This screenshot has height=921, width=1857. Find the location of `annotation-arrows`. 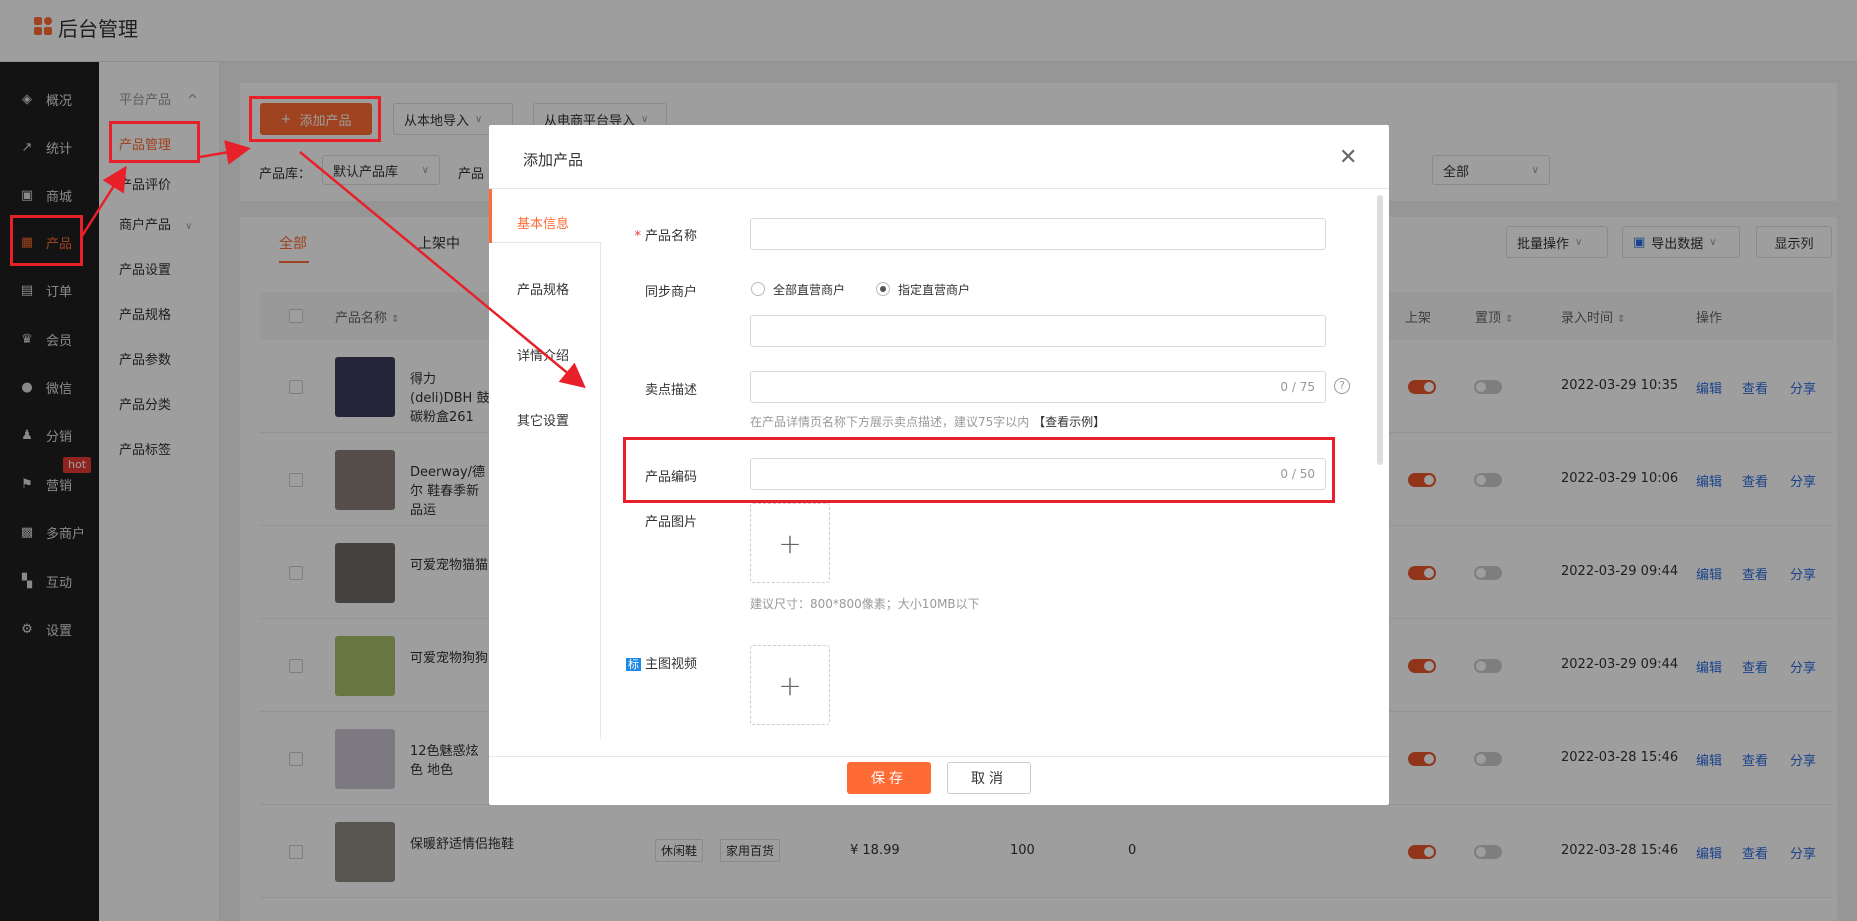

annotation-arrows is located at coordinates (333, 264).